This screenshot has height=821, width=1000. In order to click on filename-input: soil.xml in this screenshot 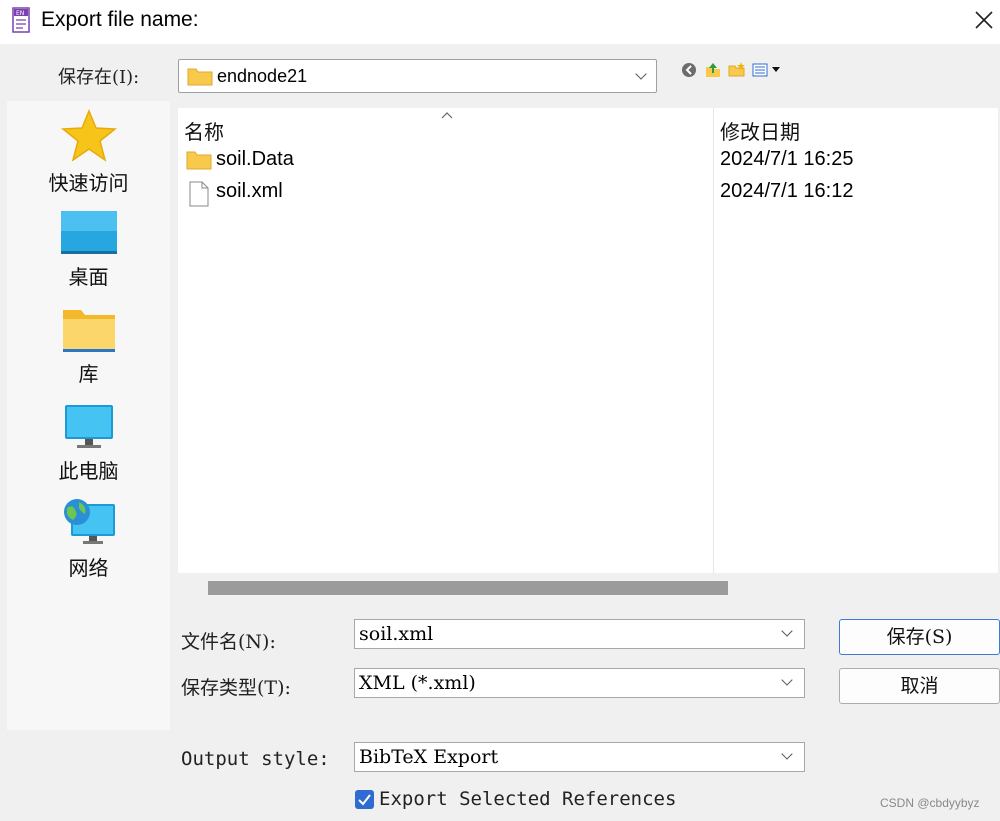, I will do `click(579, 634)`.